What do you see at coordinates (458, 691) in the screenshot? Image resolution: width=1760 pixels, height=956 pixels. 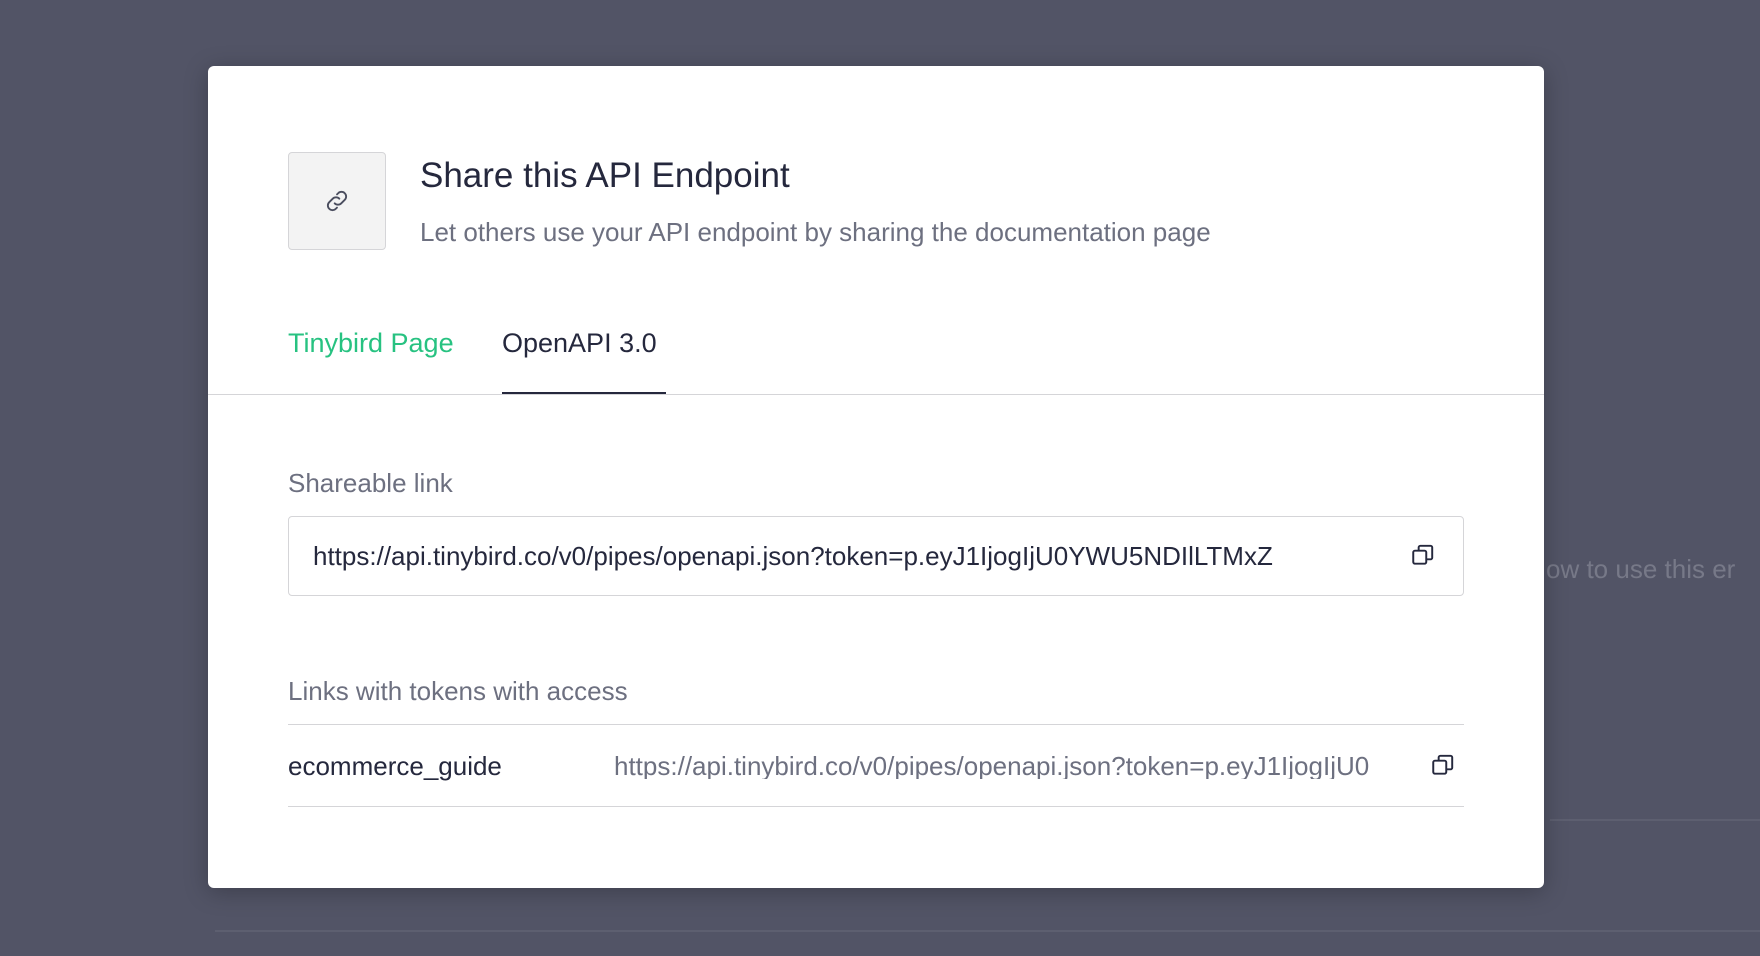 I see `links-with-tokens-label: Links with tokens with access` at bounding box center [458, 691].